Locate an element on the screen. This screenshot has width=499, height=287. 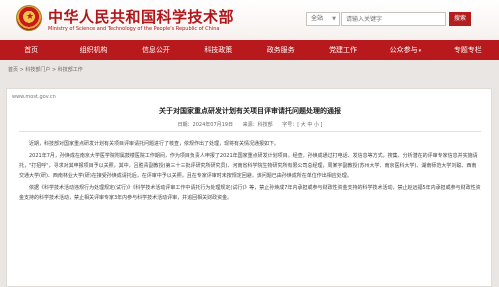
nav-item-label: 公众参与 is located at coordinates (403, 50).